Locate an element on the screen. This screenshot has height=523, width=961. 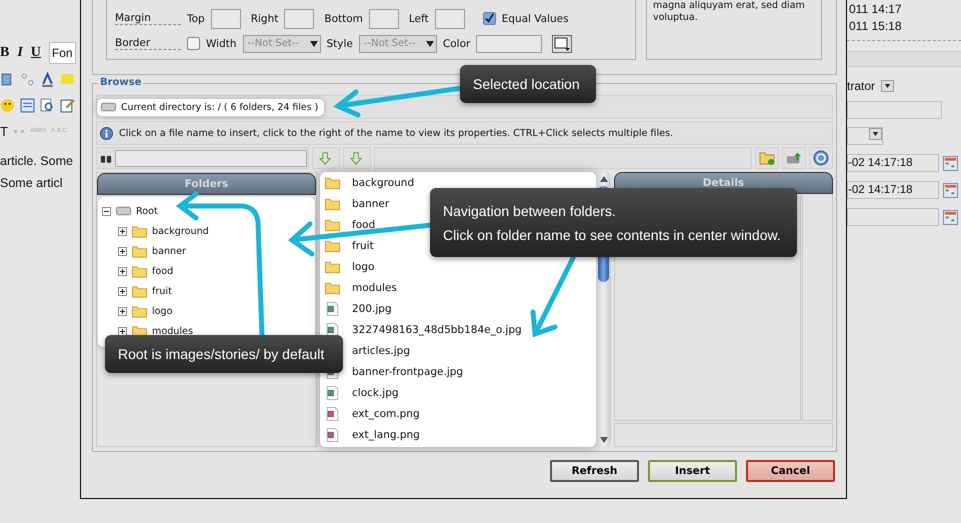
panel-header: Folders is located at coordinates (206, 184).